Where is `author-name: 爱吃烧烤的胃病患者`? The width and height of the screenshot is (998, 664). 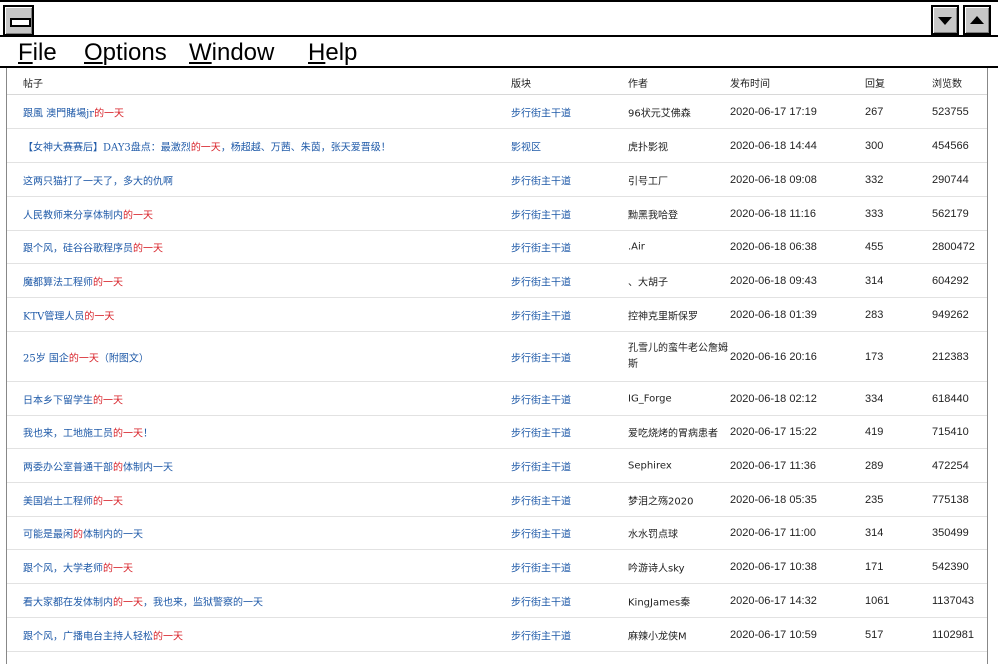 author-name: 爱吃烧烤的胃病患者 is located at coordinates (673, 432).